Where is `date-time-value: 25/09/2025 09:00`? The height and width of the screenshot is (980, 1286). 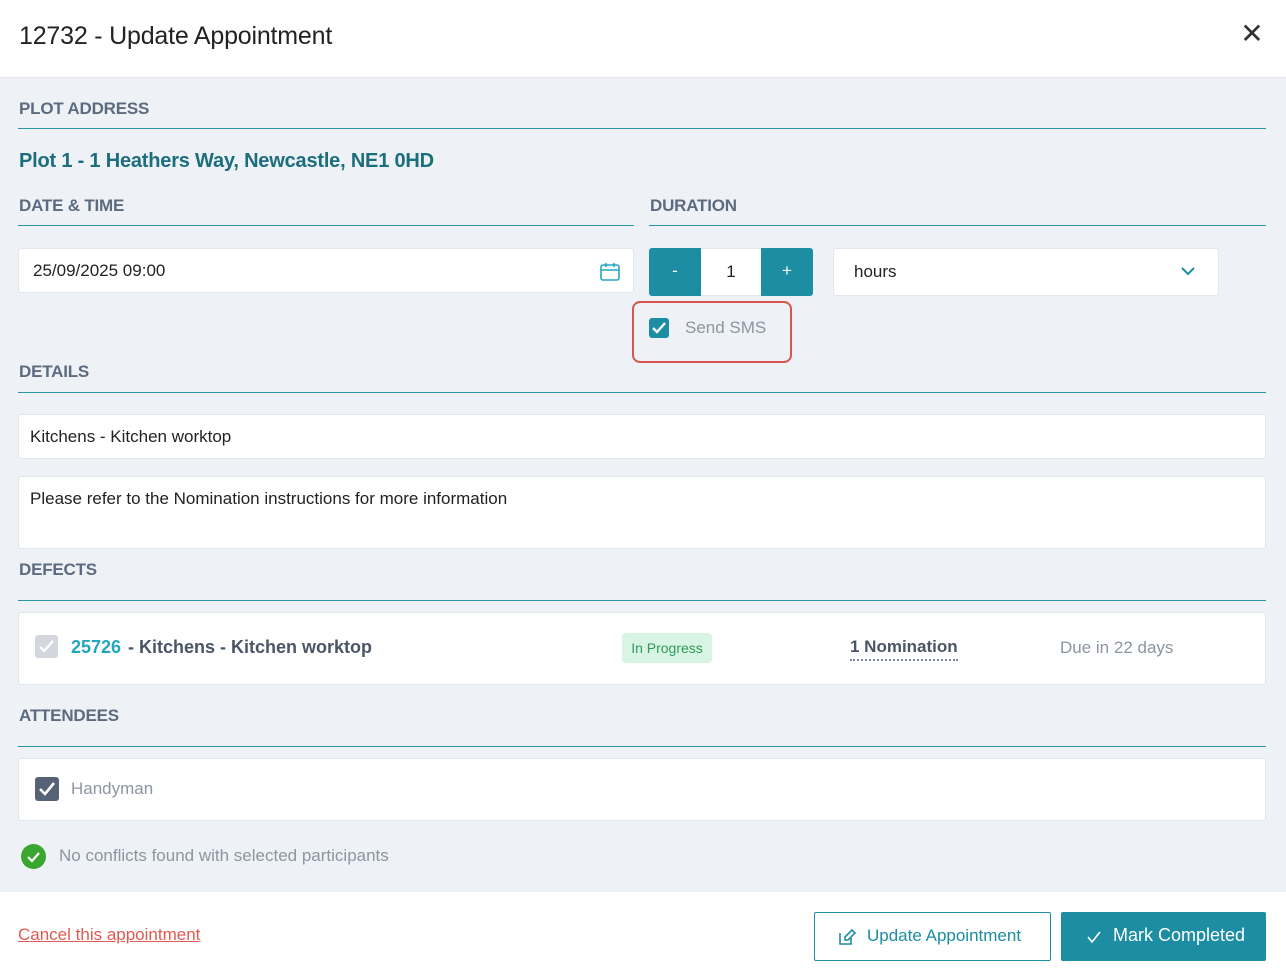 date-time-value: 25/09/2025 09:00 is located at coordinates (99, 270).